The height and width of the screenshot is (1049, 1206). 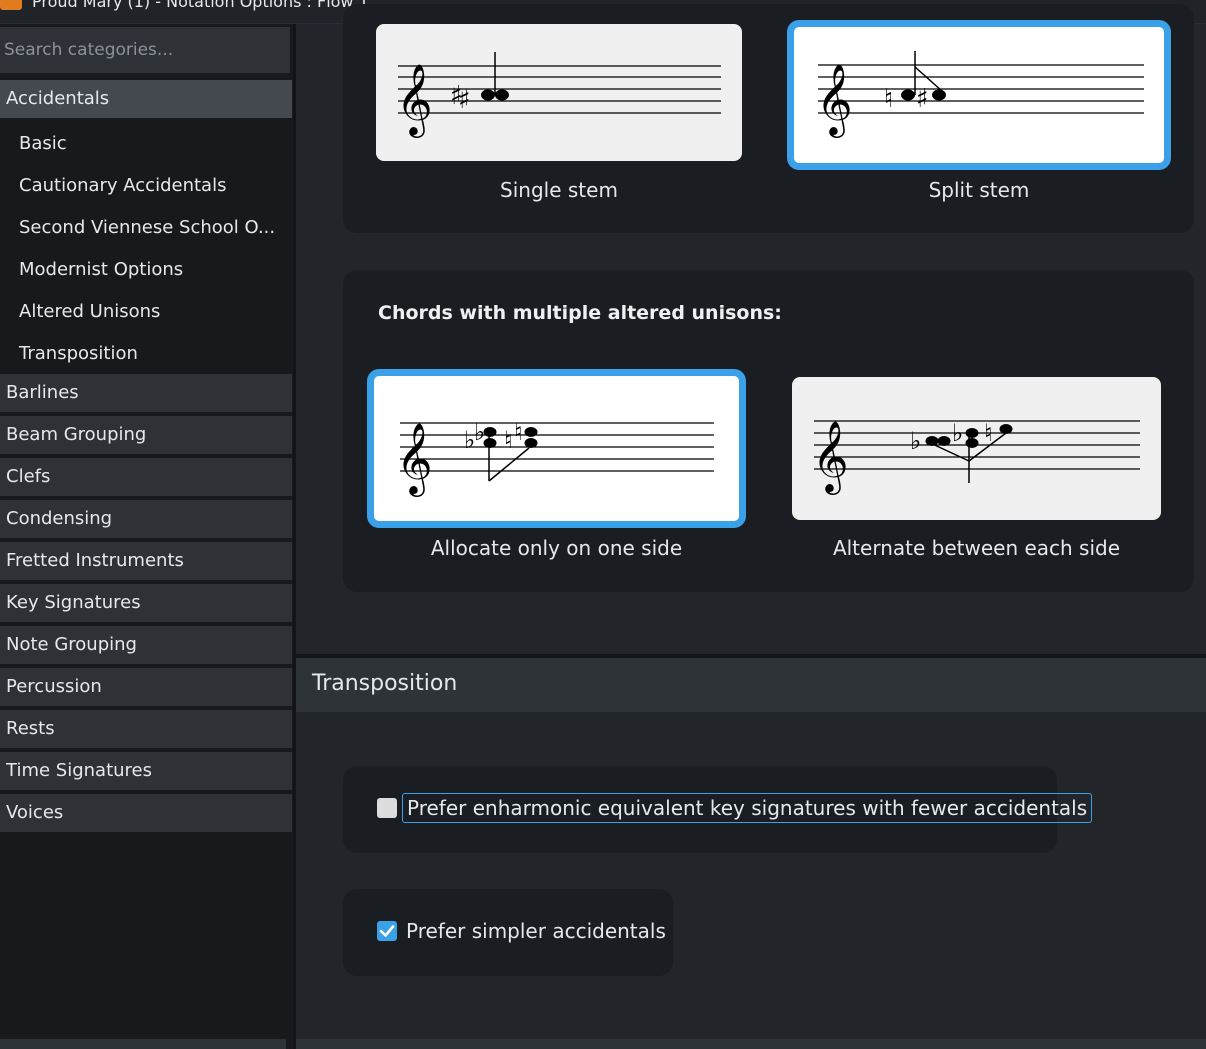 I want to click on subcategory-cautionary-accidentals: Cautionary Accidentals, so click(x=122, y=186).